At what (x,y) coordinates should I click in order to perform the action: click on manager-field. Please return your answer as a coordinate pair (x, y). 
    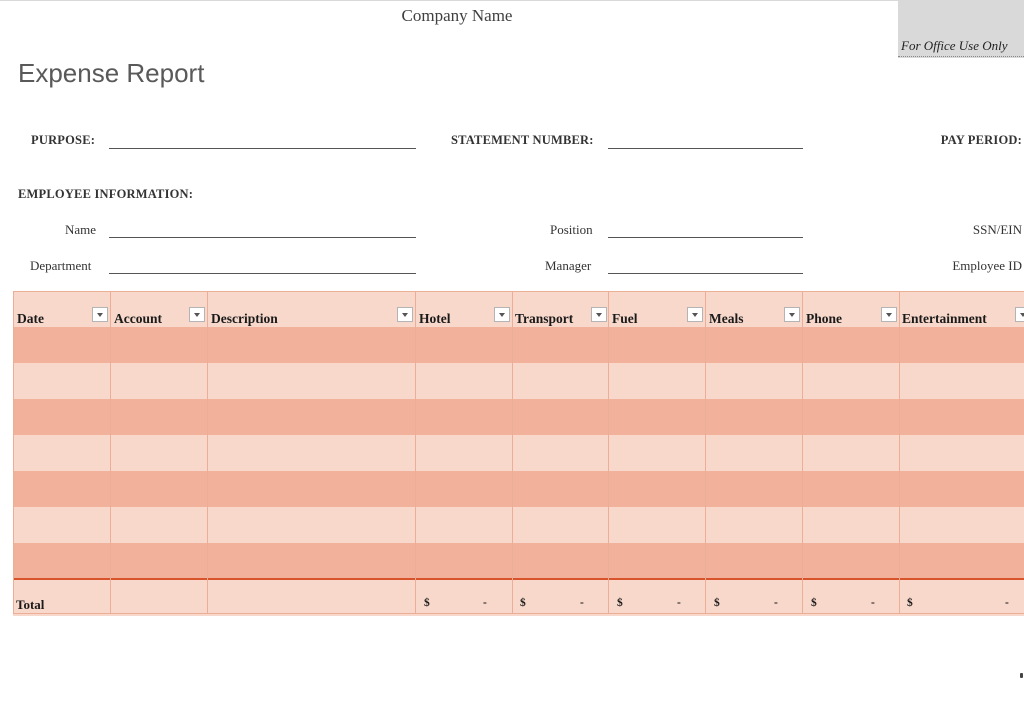
    Looking at the image, I should click on (705, 273).